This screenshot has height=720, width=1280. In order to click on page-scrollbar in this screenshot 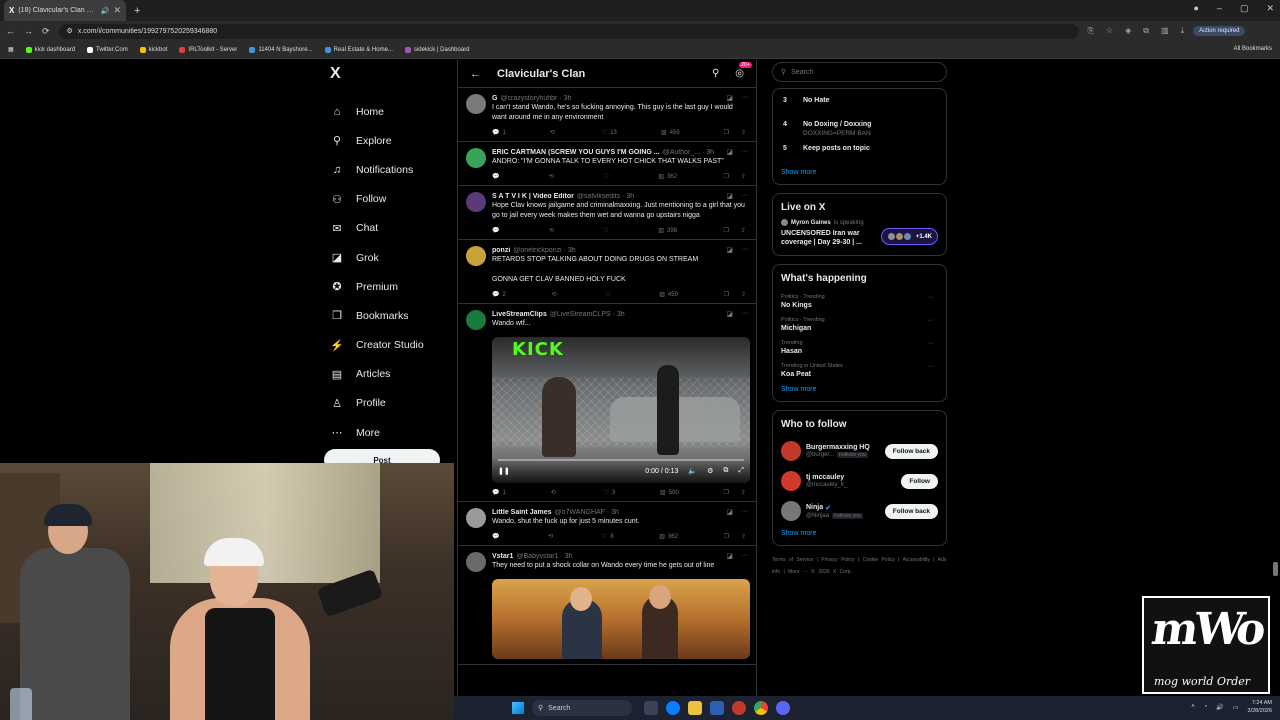, I will do `click(1275, 377)`.